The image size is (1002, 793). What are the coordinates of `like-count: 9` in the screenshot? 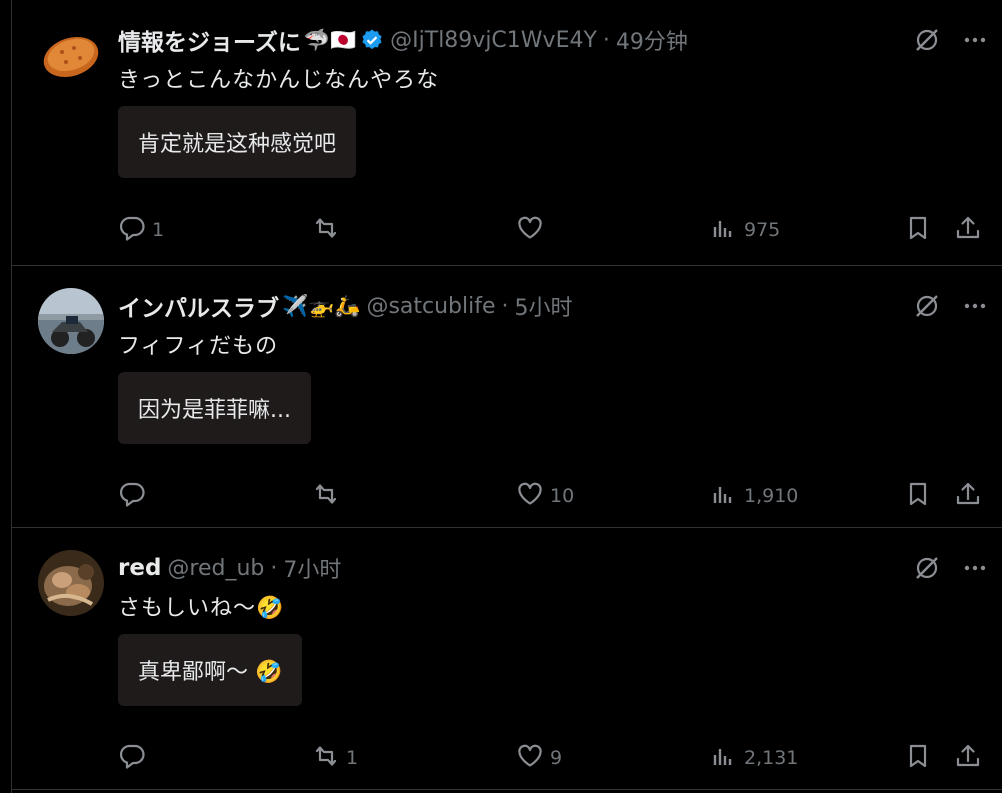 It's located at (556, 758).